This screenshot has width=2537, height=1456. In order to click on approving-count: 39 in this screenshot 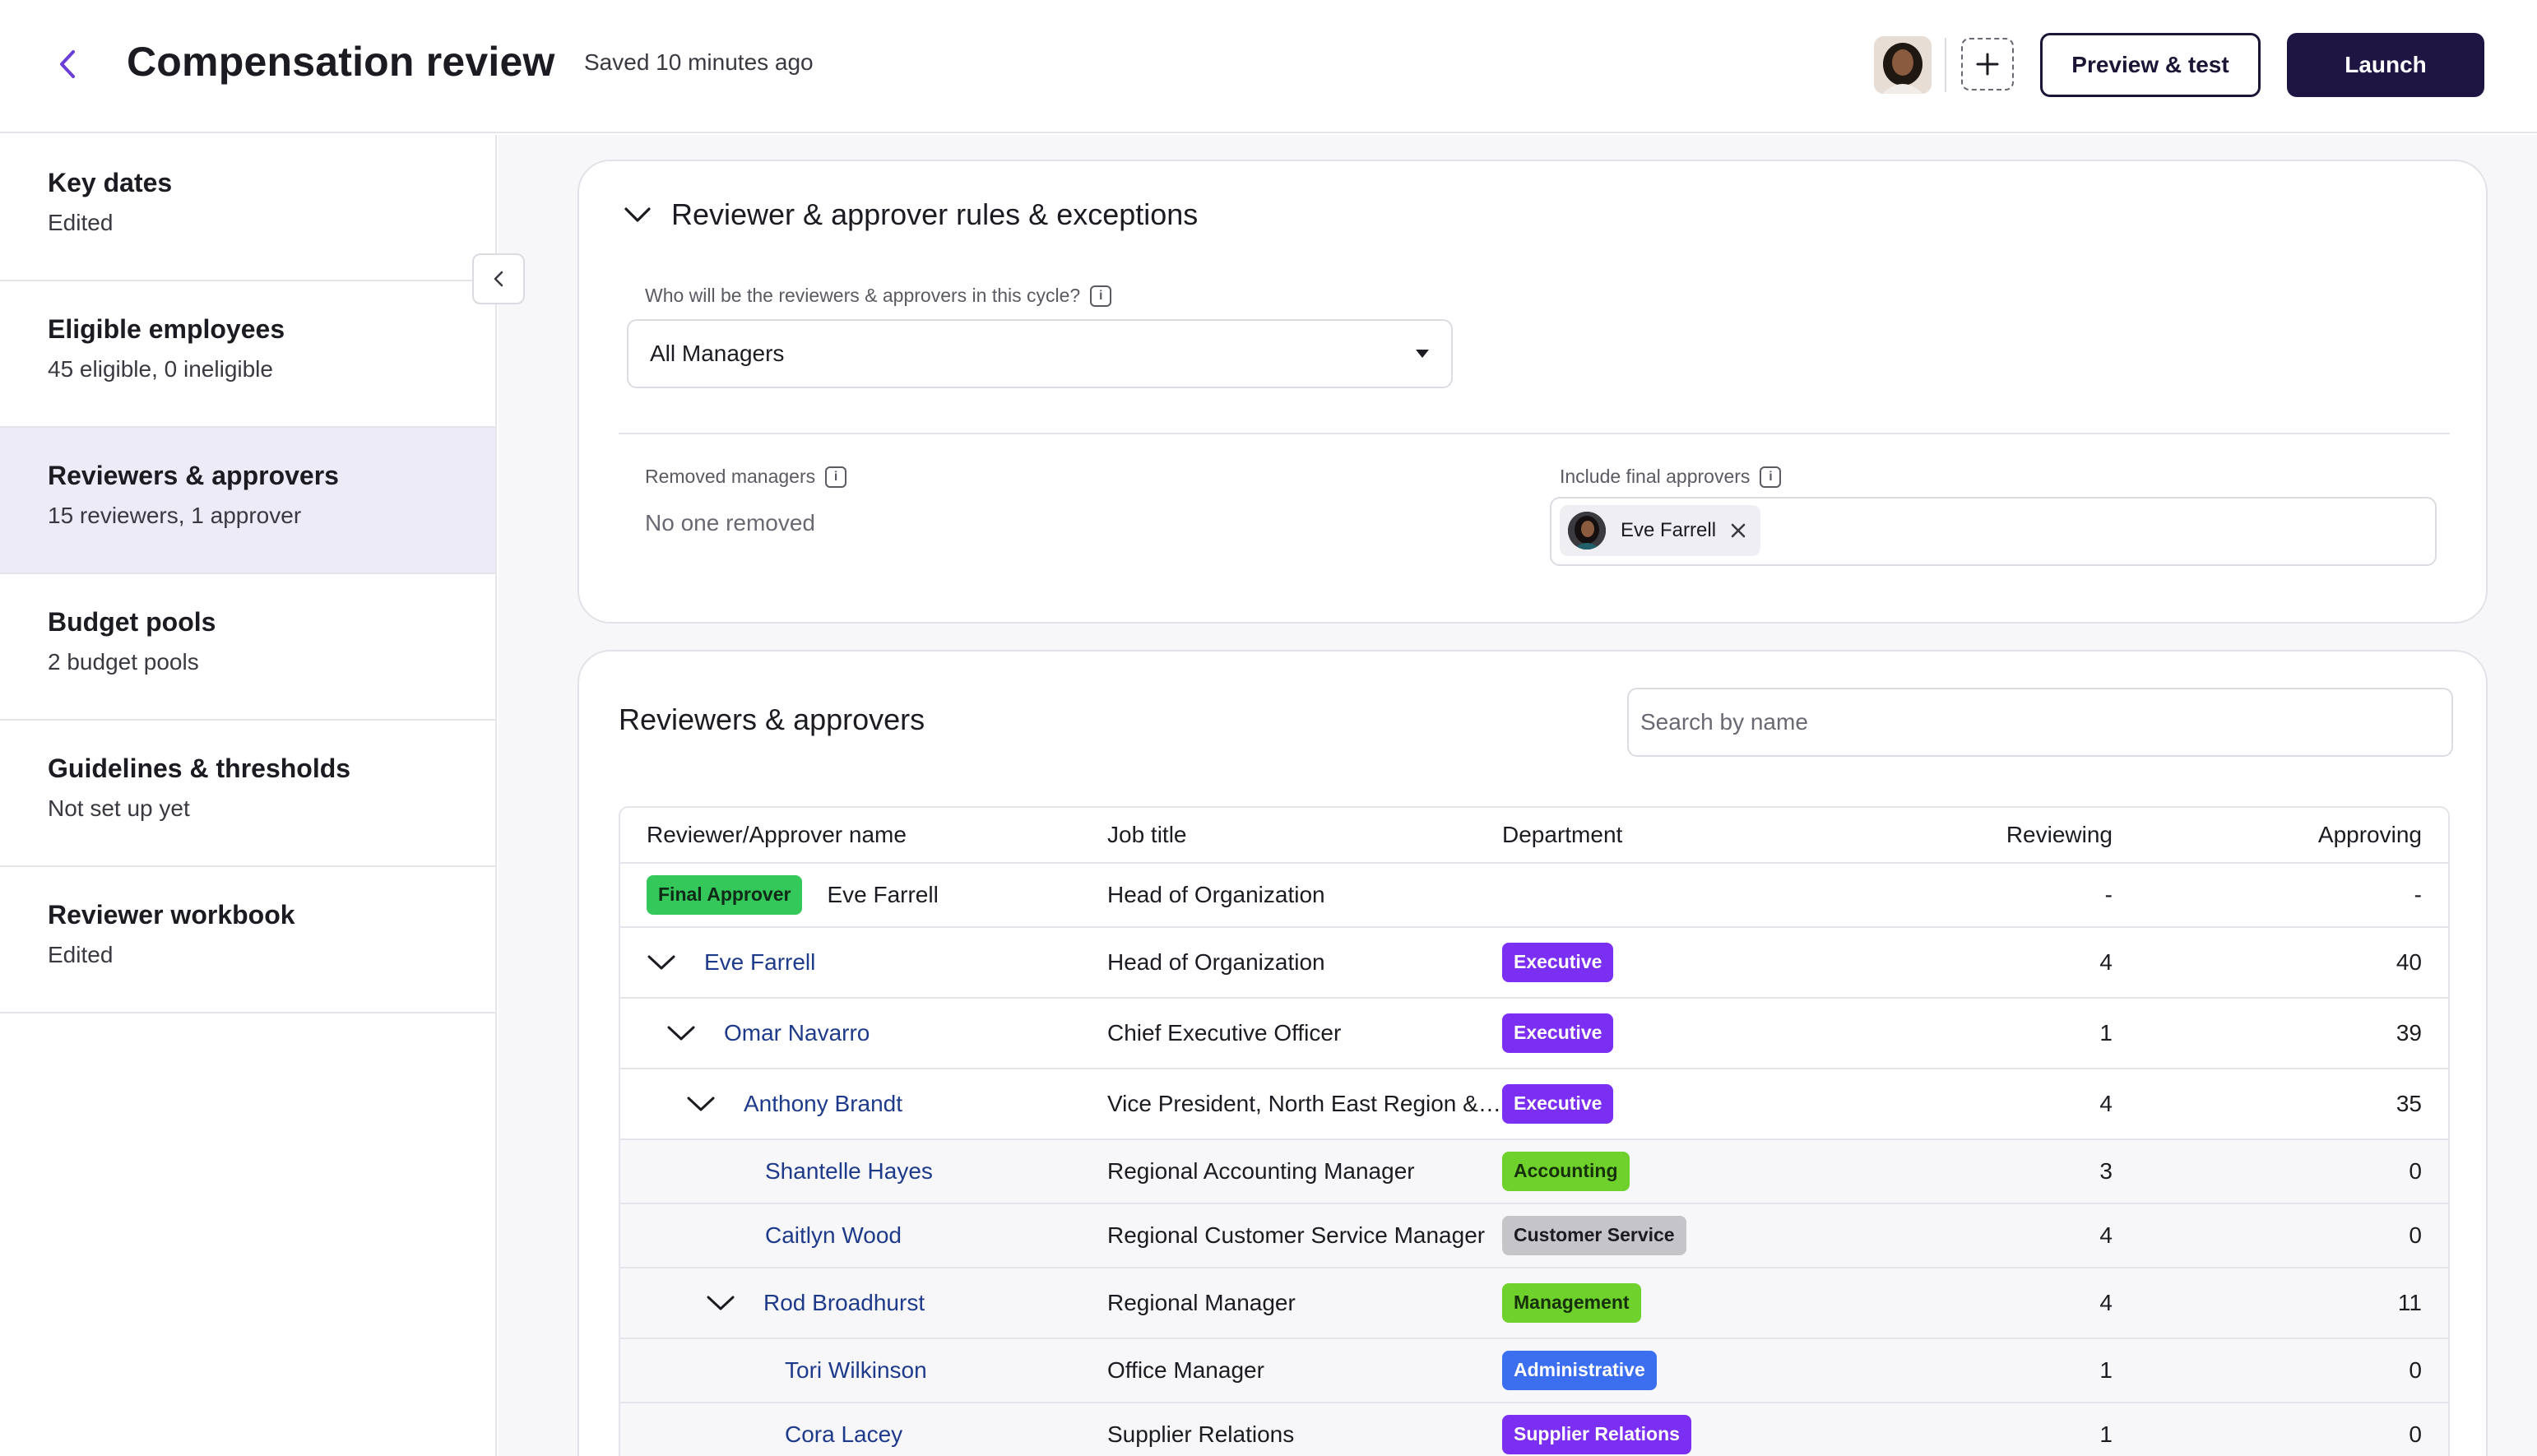, I will do `click(2409, 1033)`.